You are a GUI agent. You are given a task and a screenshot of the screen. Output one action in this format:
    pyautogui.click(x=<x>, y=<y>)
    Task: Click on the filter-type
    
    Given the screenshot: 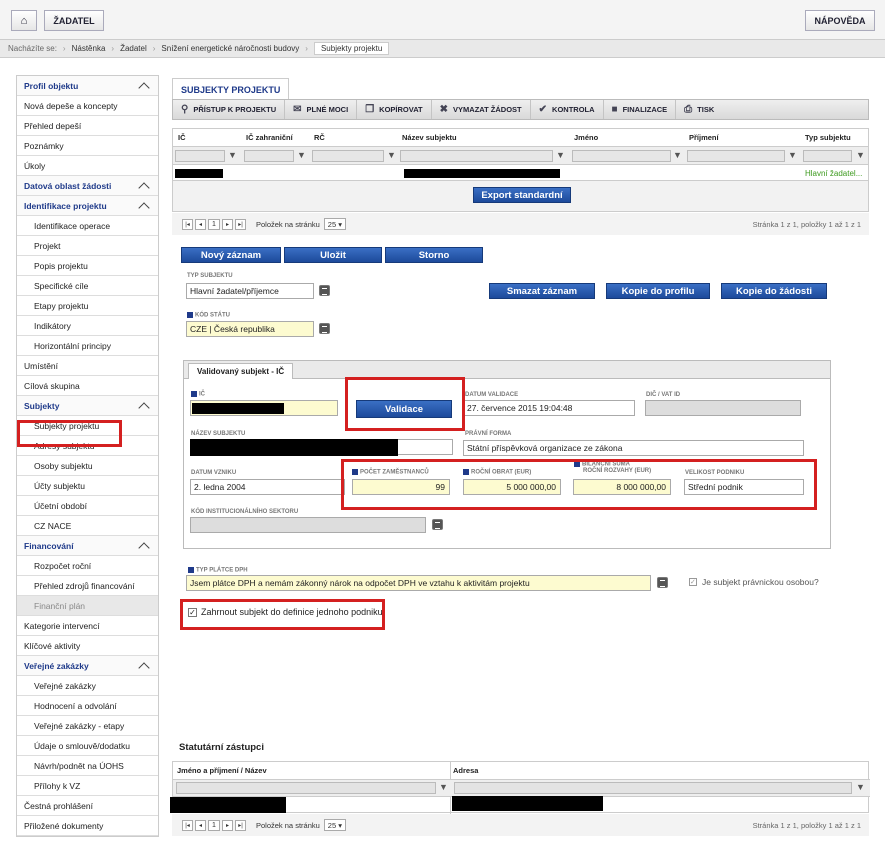 What is the action you would take?
    pyautogui.click(x=827, y=156)
    